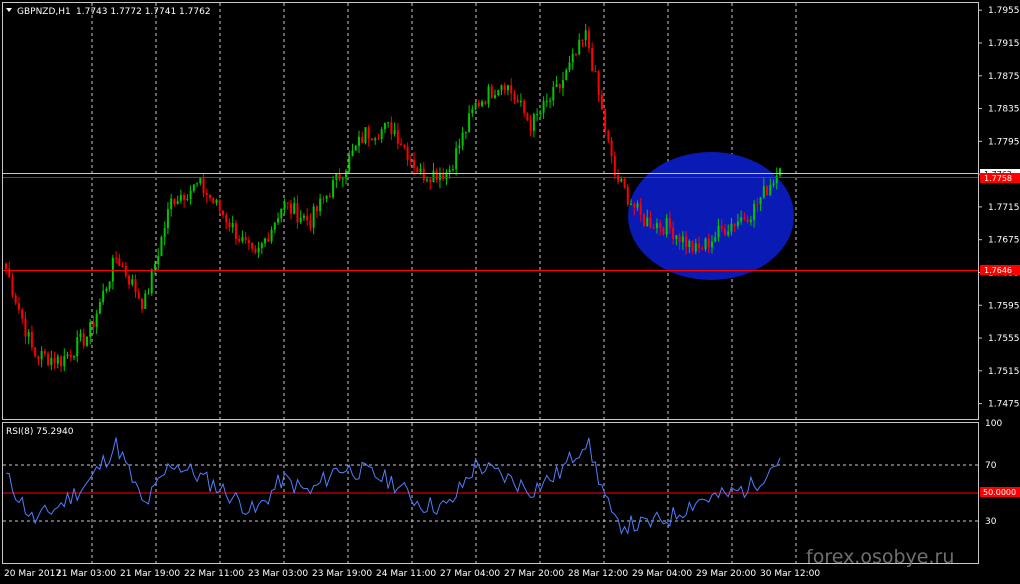  Describe the element at coordinates (470, 574) in the screenshot. I see `time-tick-label: 27 Mar 04:00` at that location.